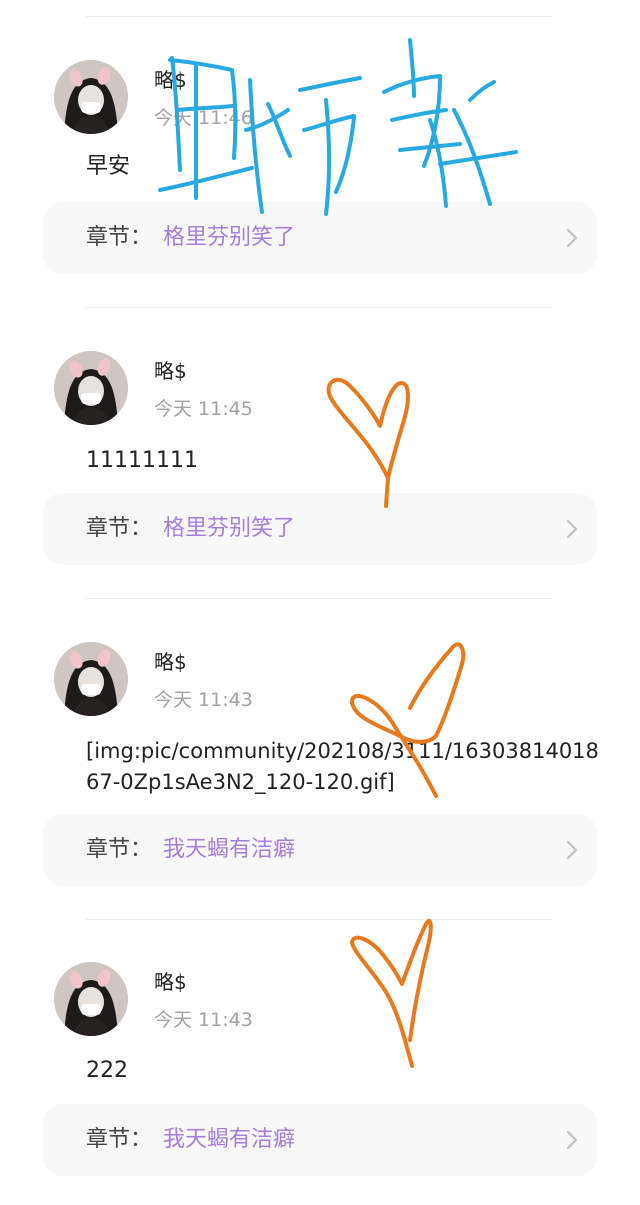  I want to click on comment-text: 222, so click(107, 1070).